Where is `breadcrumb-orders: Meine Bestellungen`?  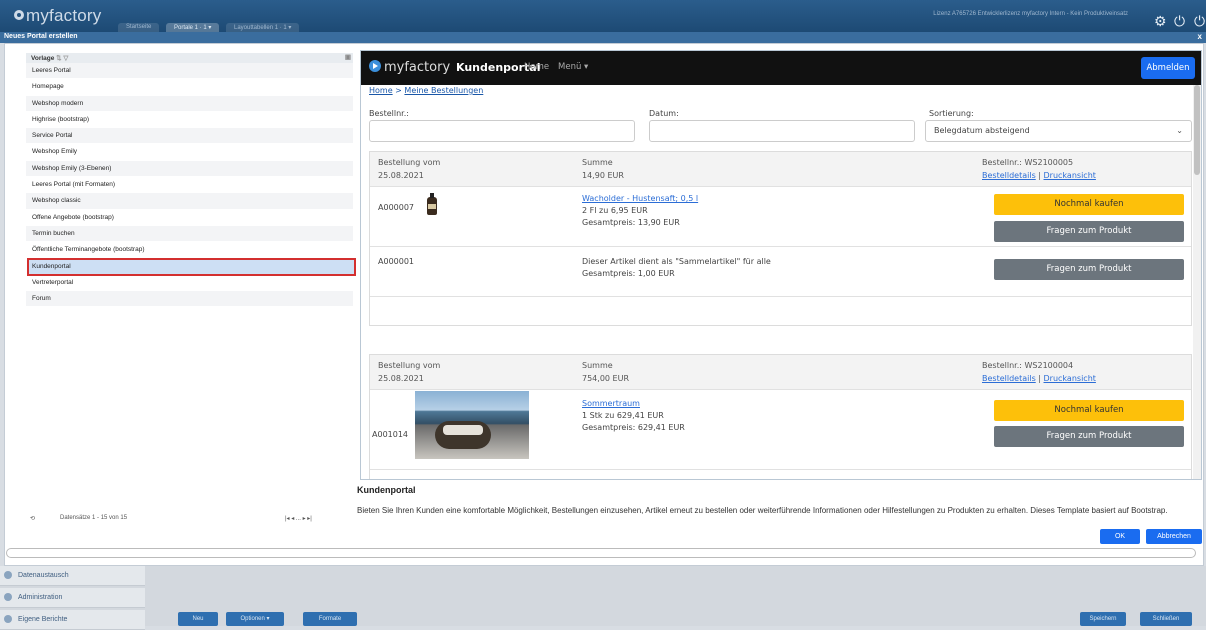
breadcrumb-orders: Meine Bestellungen is located at coordinates (443, 90).